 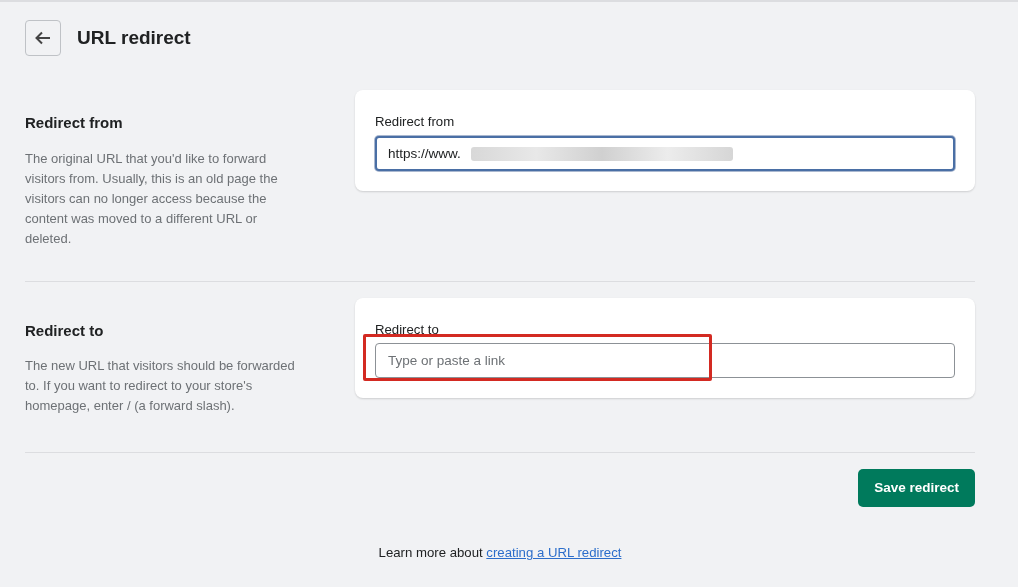 I want to click on url-field: Type or paste a link, so click(x=665, y=361).